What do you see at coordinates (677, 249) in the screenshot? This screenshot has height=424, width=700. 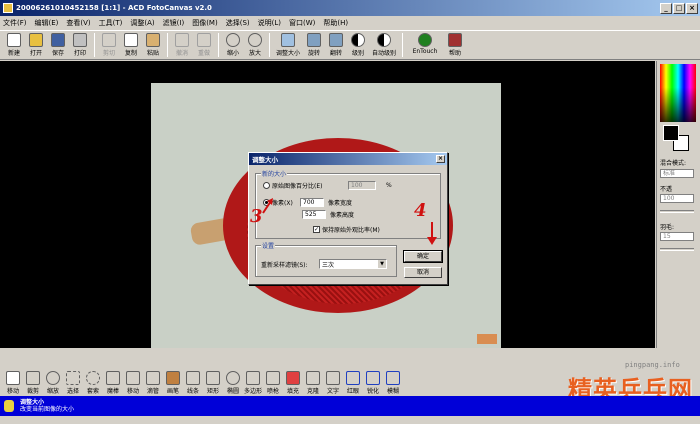 I see `feather-slider` at bounding box center [677, 249].